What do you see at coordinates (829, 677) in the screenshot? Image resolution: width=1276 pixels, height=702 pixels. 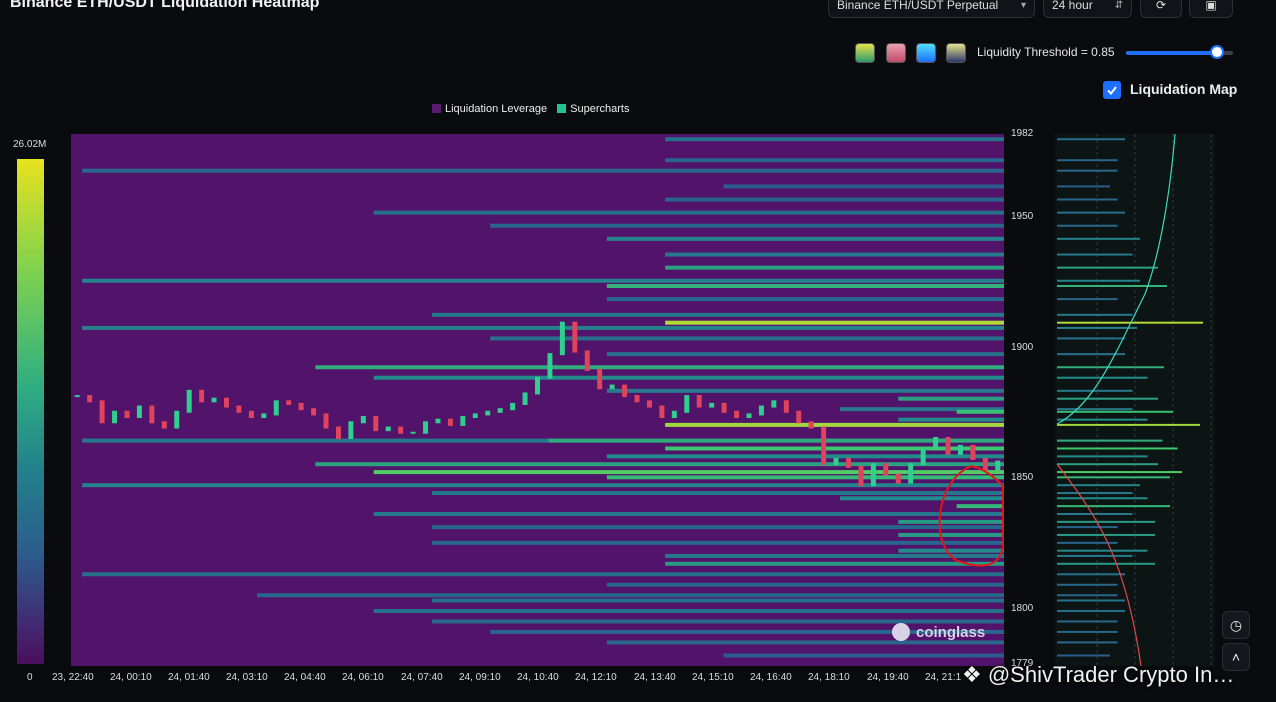 I see `x-tick-label: 24, 18:10` at bounding box center [829, 677].